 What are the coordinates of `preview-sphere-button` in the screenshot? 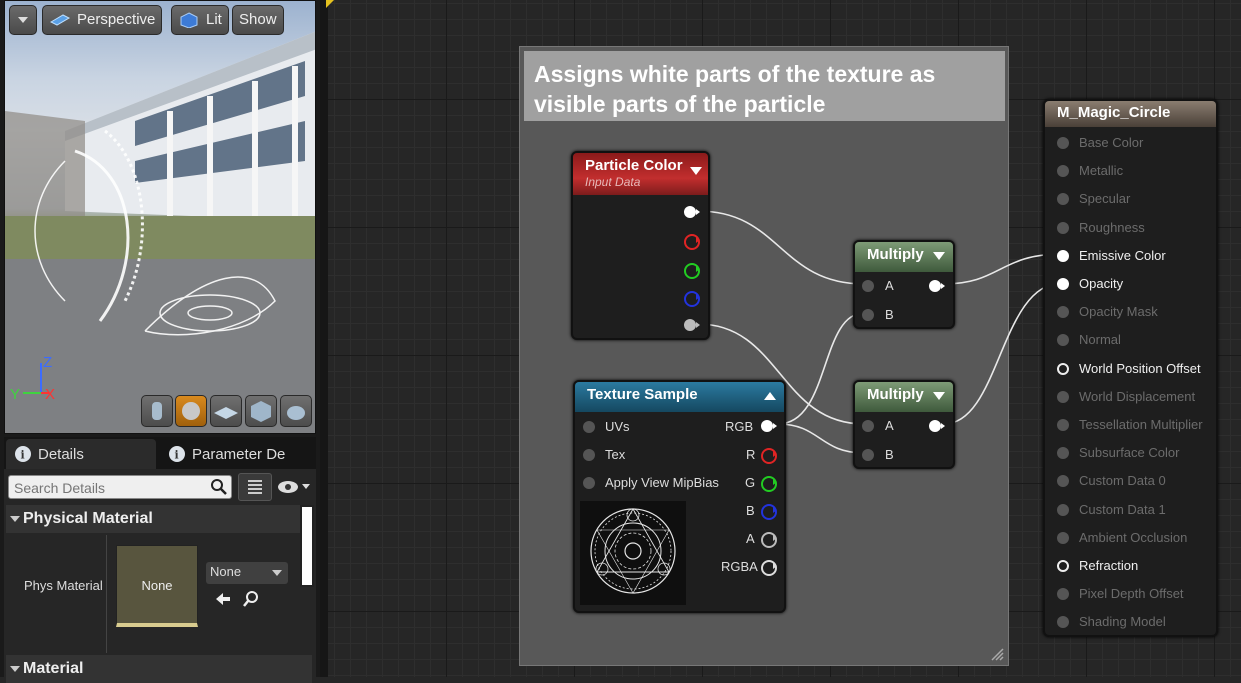 It's located at (191, 411).